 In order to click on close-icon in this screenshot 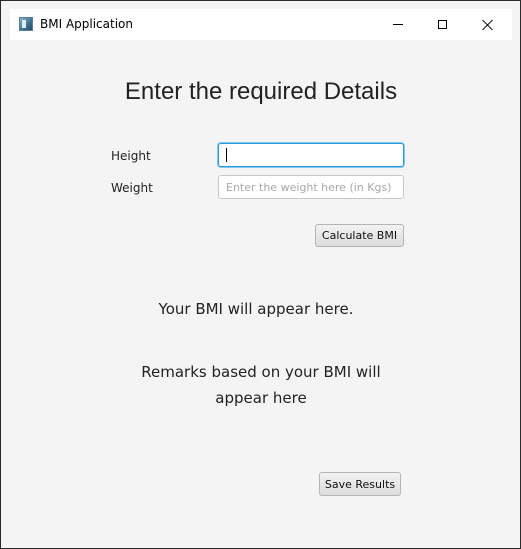, I will do `click(488, 25)`.